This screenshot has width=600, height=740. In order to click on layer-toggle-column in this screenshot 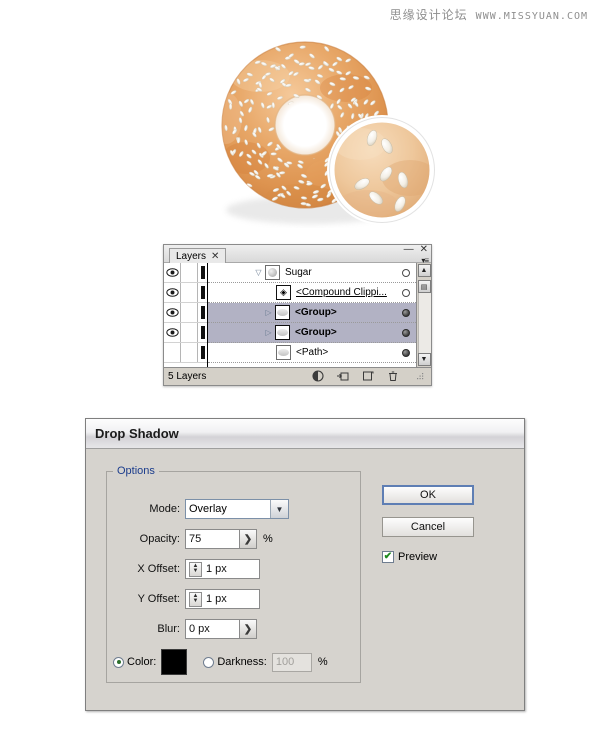, I will do `click(186, 315)`.